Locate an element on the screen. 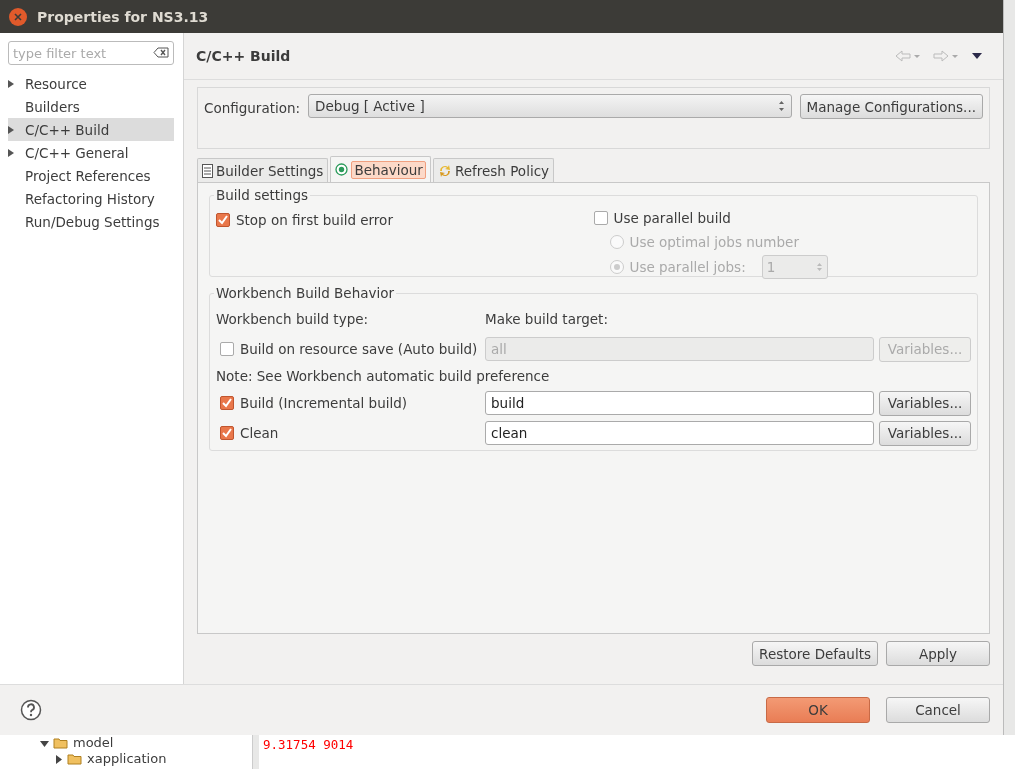 The image size is (1015, 769). checkbox-label: Stop on first build error is located at coordinates (314, 219).